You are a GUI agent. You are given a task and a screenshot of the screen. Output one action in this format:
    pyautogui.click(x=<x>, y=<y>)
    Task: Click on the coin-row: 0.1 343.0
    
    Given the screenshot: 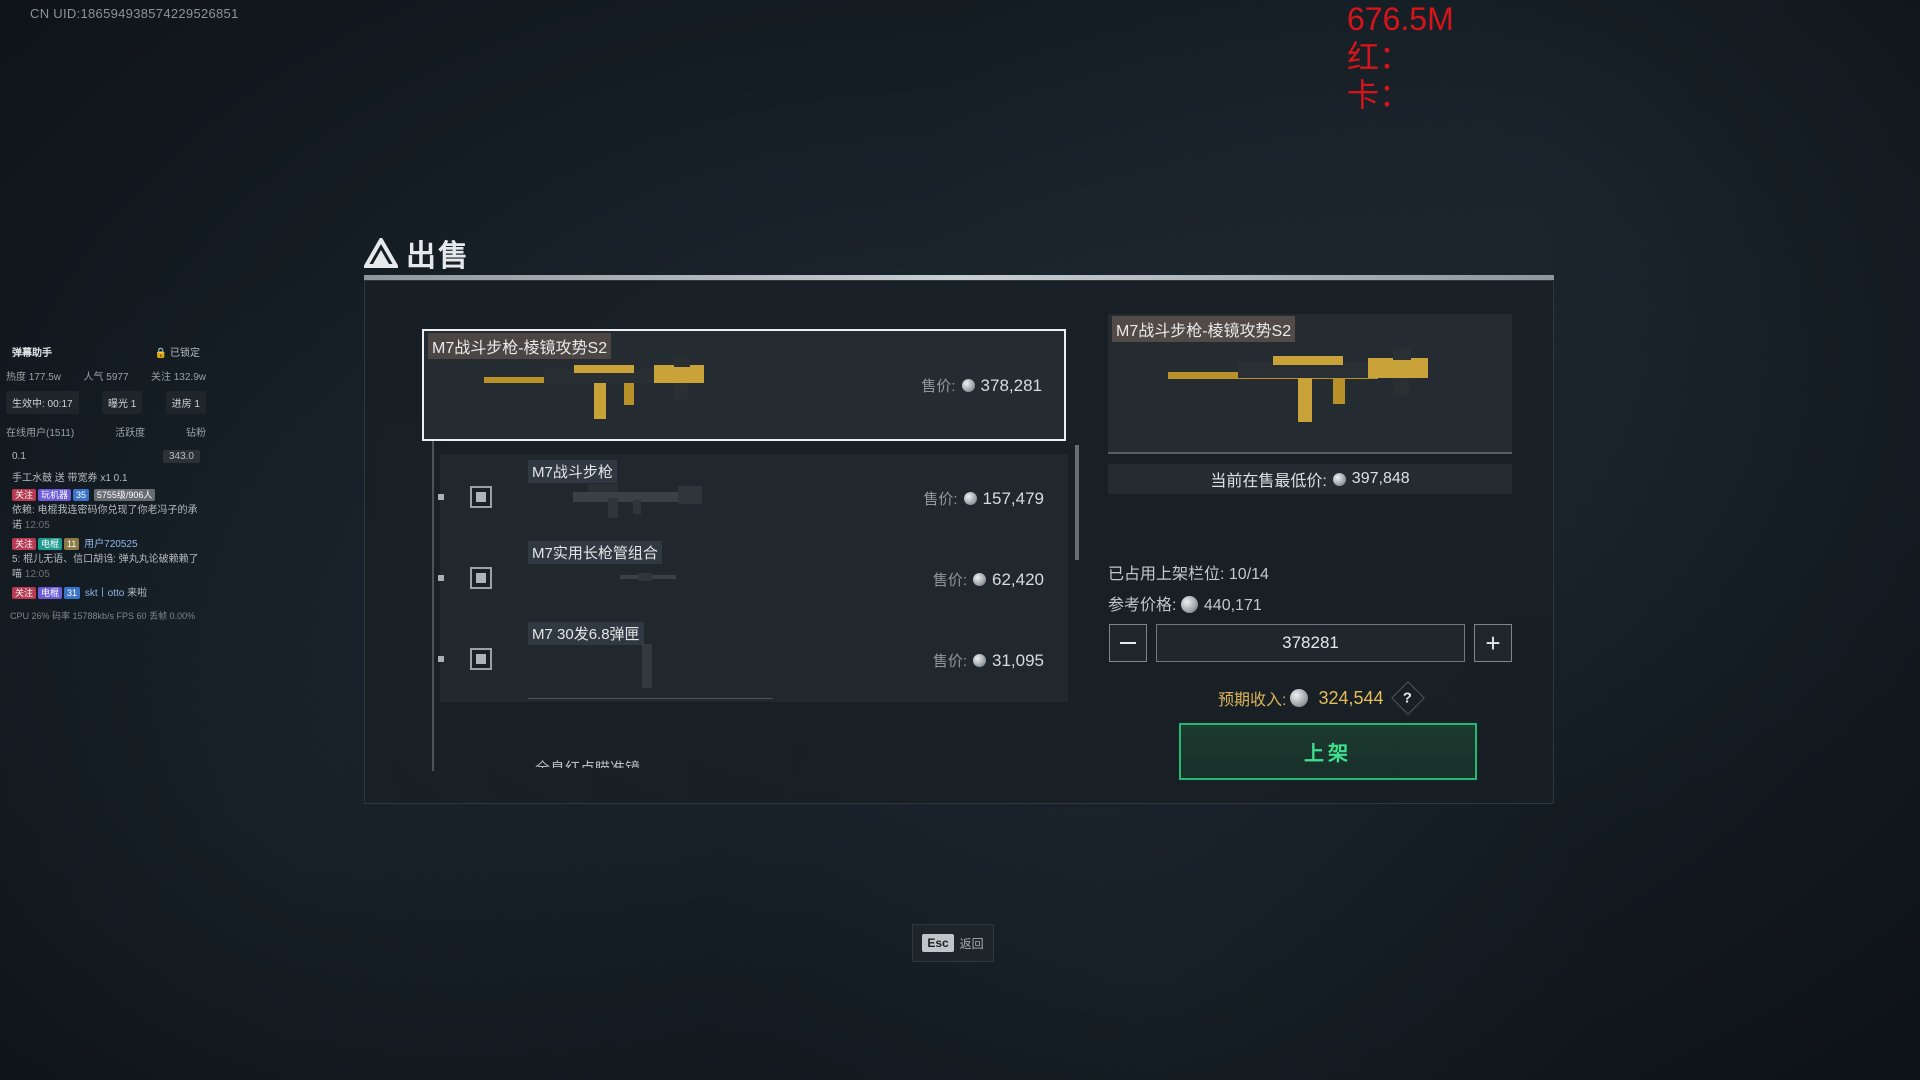 What is the action you would take?
    pyautogui.click(x=106, y=456)
    